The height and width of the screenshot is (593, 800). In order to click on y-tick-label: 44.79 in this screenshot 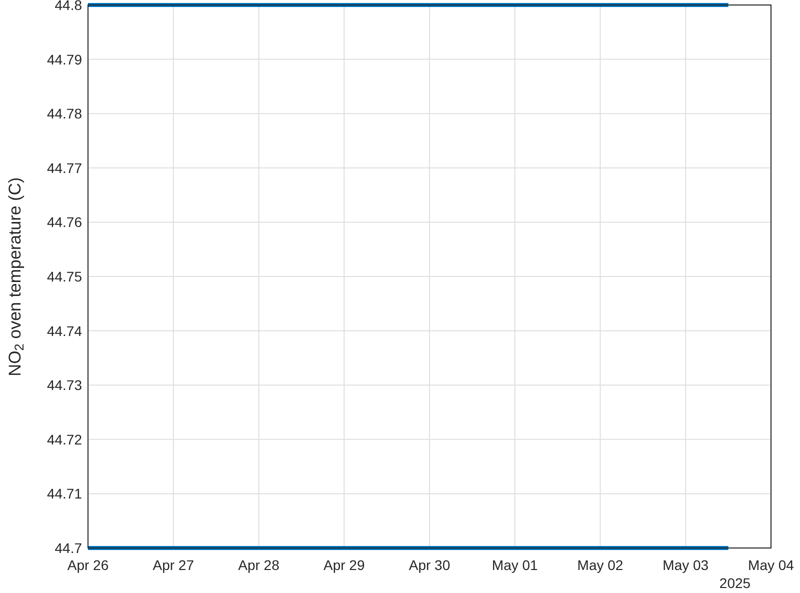, I will do `click(64, 59)`.